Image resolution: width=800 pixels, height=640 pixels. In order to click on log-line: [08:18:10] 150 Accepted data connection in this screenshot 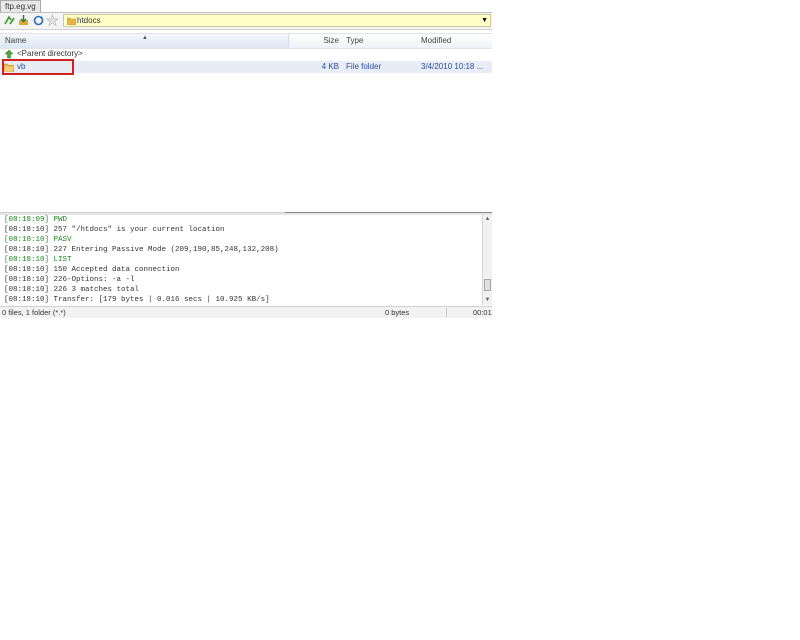, I will do `click(92, 270)`.